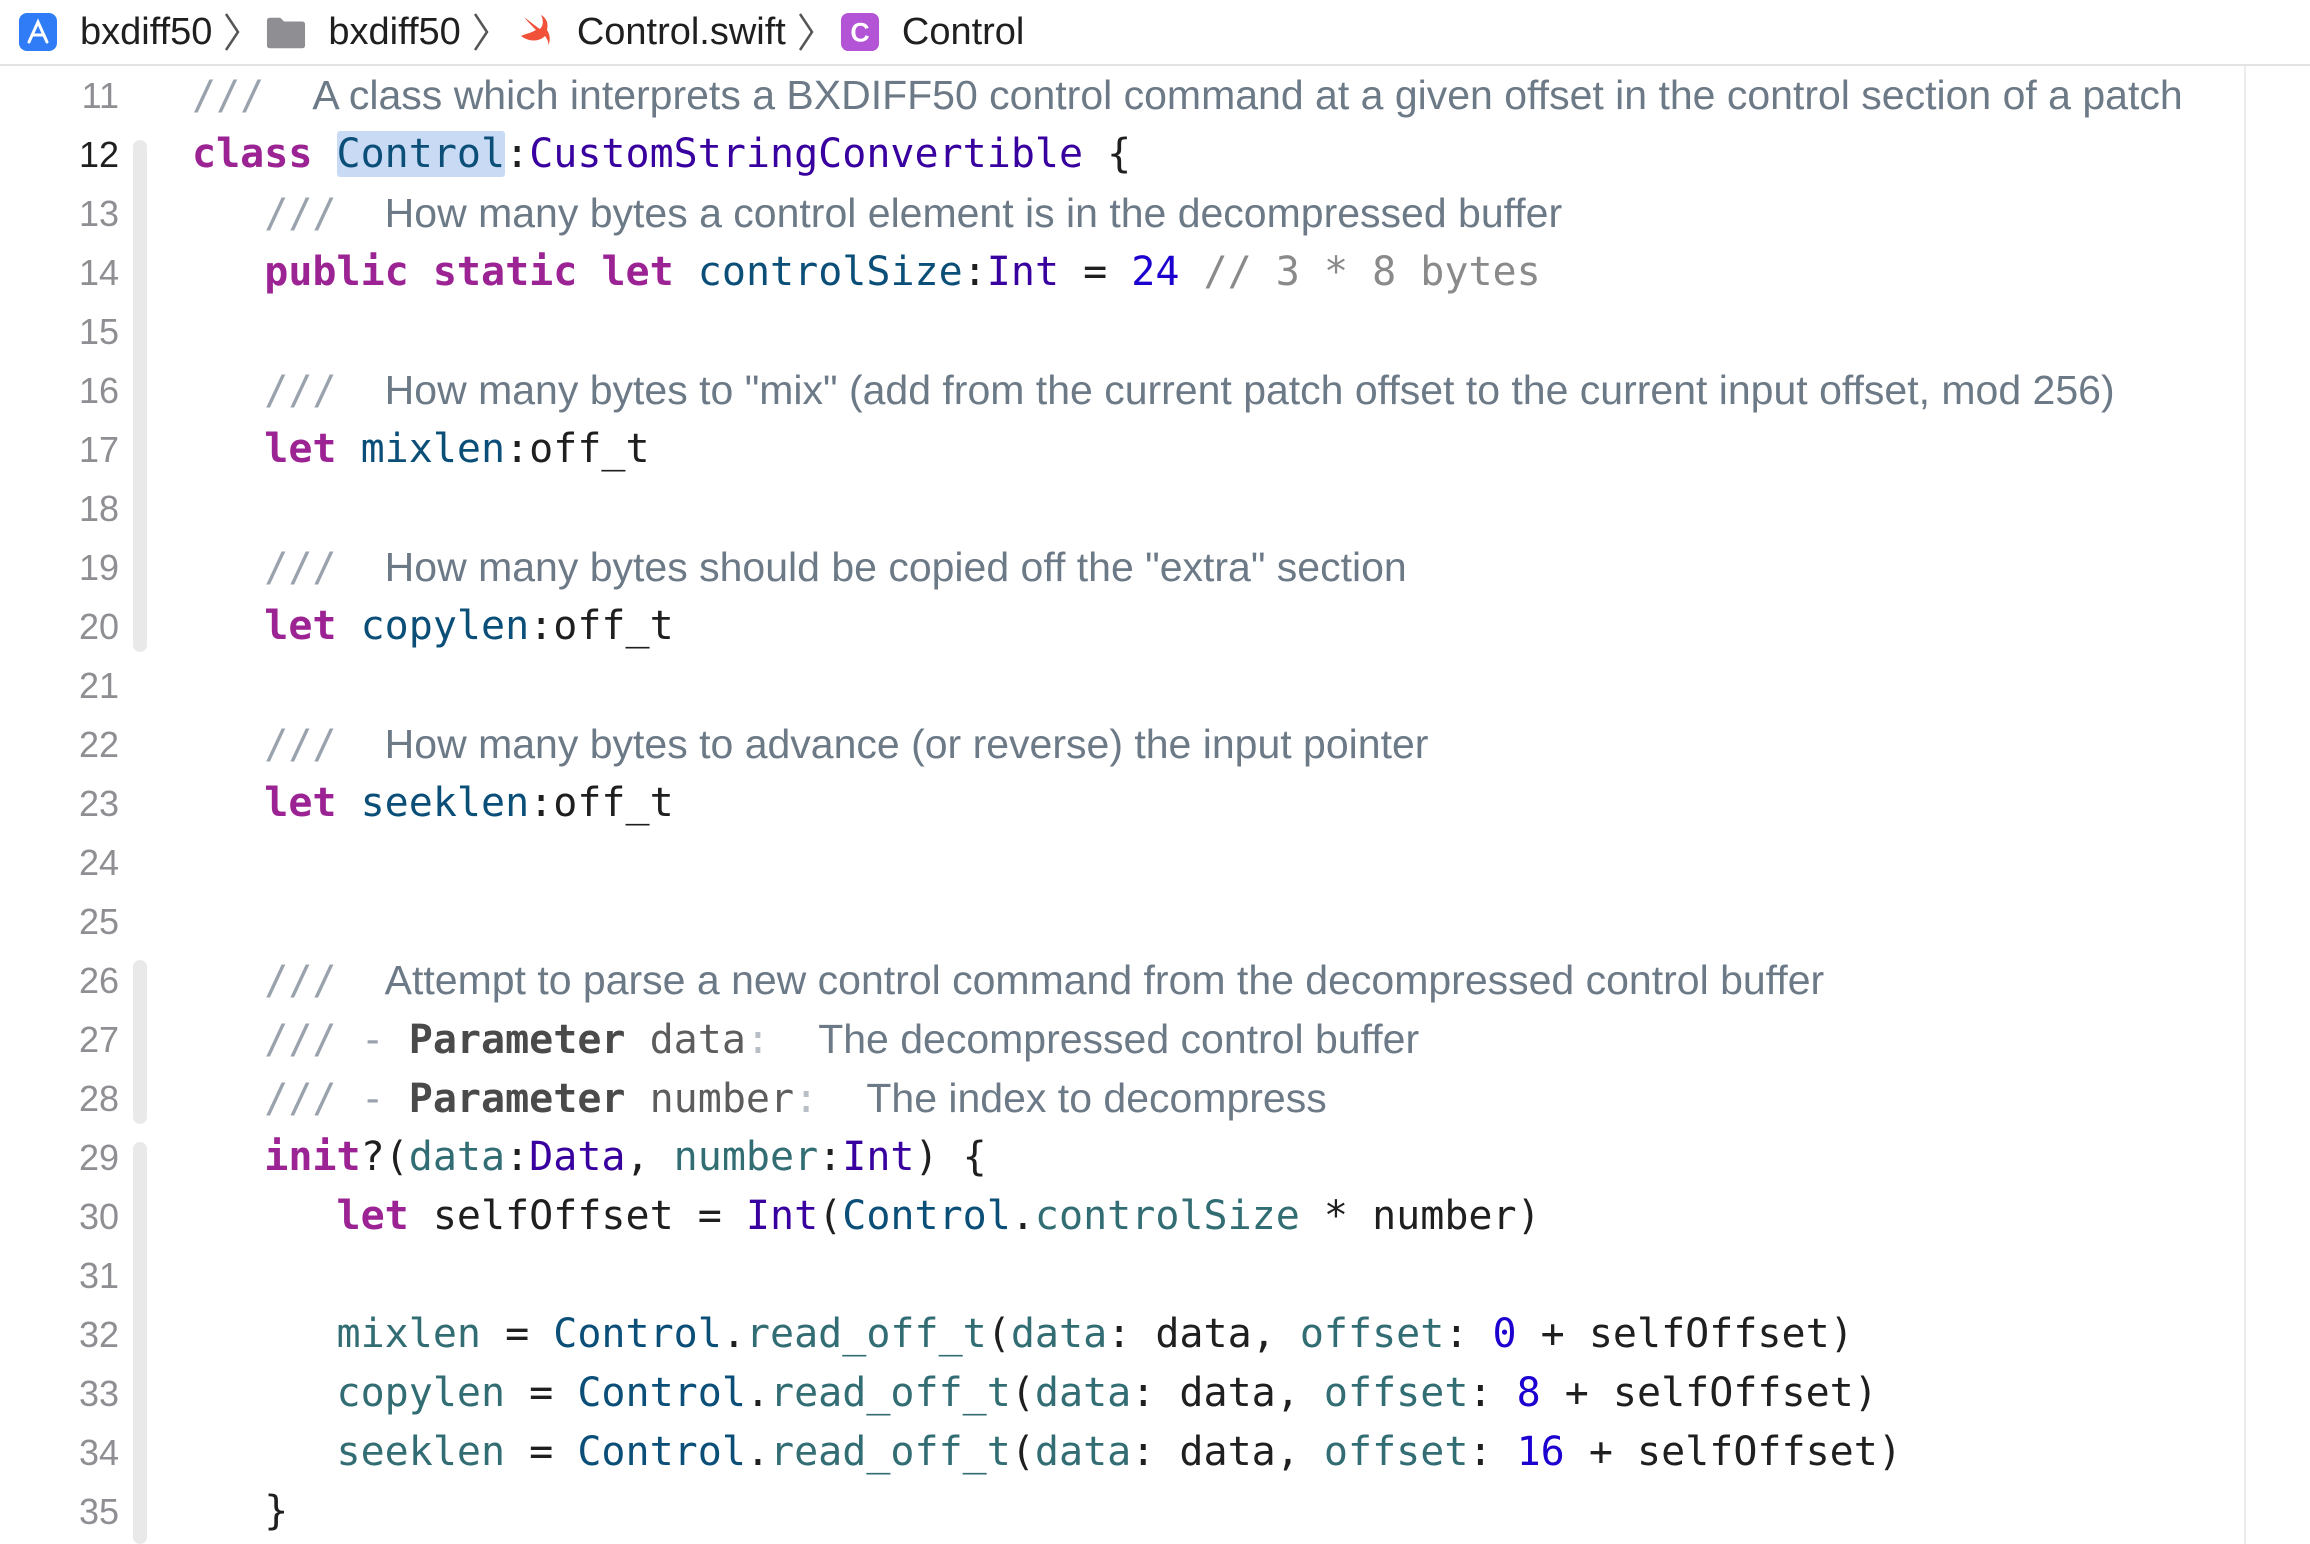  Describe the element at coordinates (963, 31) in the screenshot. I see `breadcrumb-label: Control` at that location.